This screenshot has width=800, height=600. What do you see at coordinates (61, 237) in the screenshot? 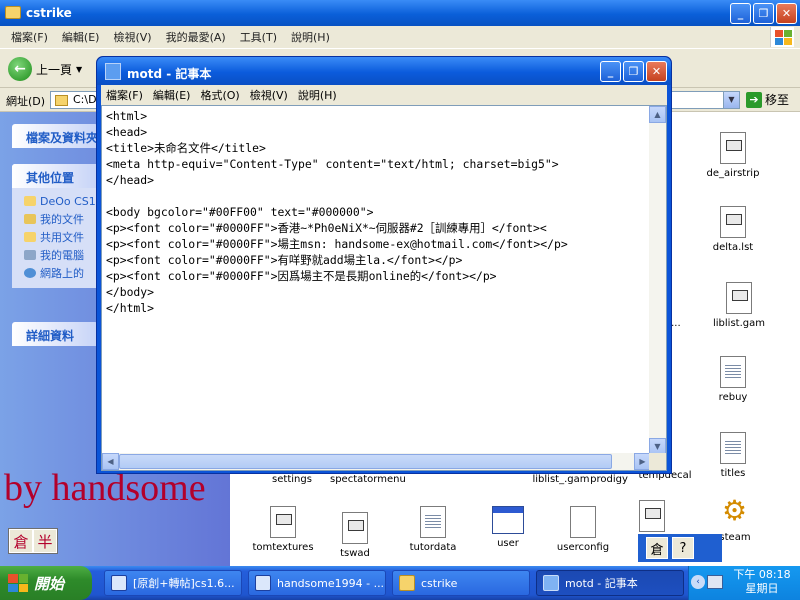
I see `place-link: 共用文件` at bounding box center [61, 237].